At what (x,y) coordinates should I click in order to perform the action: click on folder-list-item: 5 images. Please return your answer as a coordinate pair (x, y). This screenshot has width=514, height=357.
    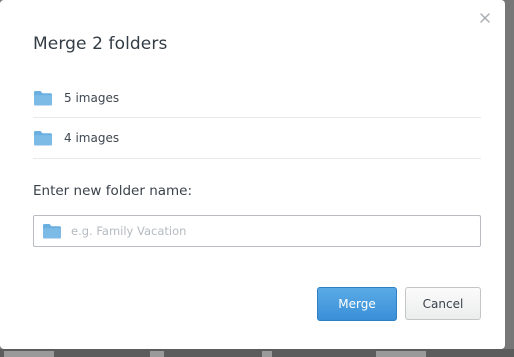
    Looking at the image, I should click on (257, 98).